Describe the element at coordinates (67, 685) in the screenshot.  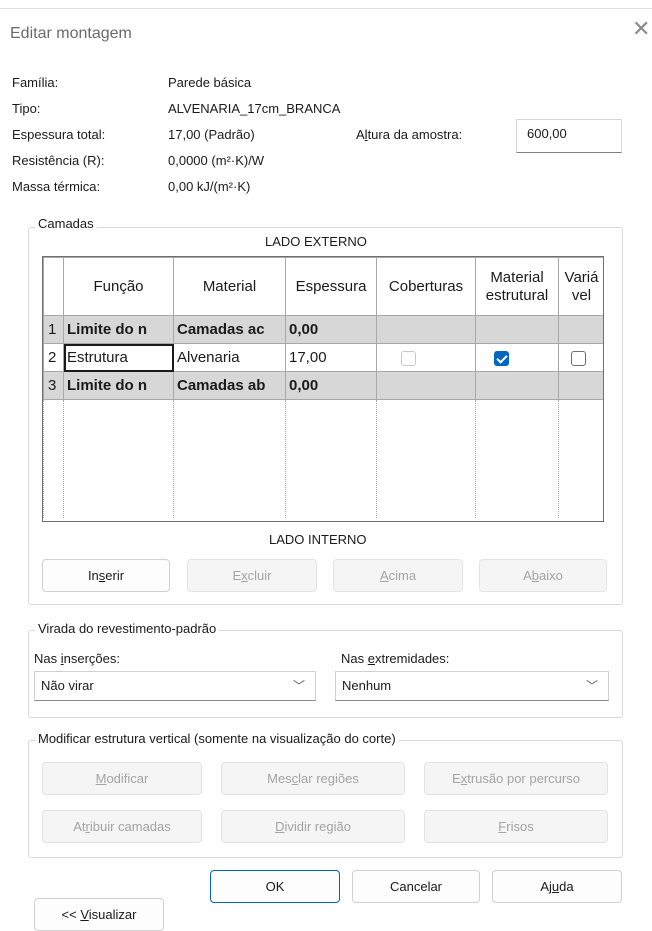
I see `insercoes-selected-value: Não virar` at that location.